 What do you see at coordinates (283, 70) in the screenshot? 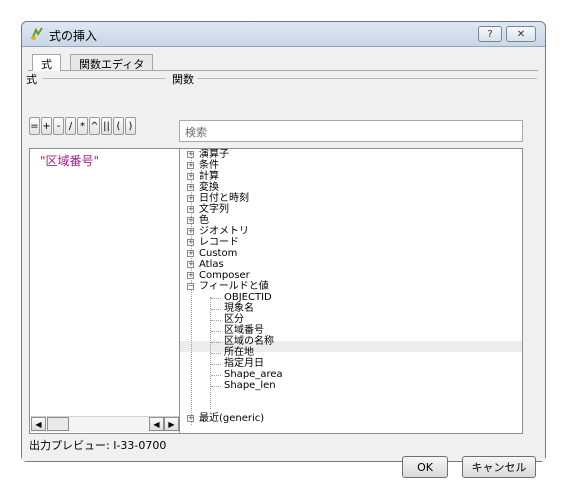
I see `tab-divider` at bounding box center [283, 70].